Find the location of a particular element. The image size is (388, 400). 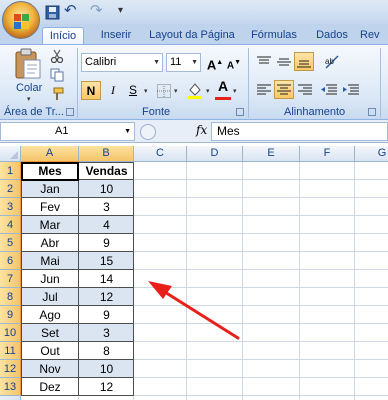

tab-layout-da-pagina: Layout da Página is located at coordinates (192, 36).